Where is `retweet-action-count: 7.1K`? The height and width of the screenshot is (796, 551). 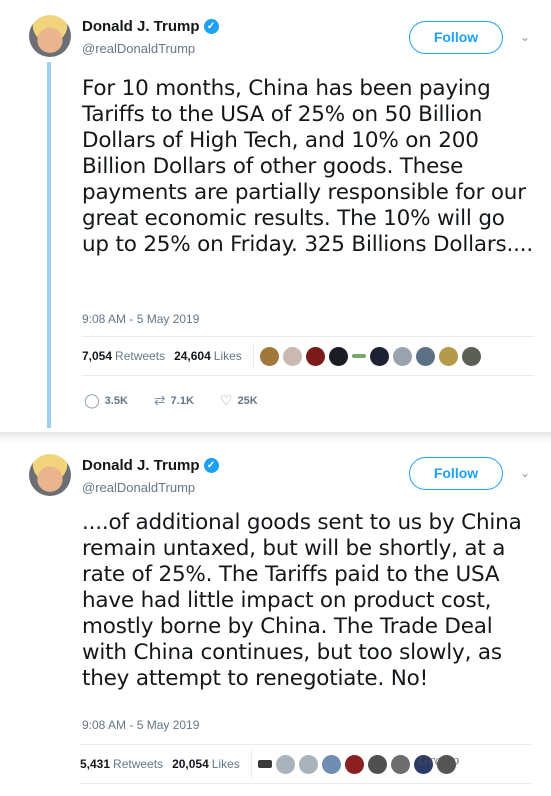
retweet-action-count: 7.1K is located at coordinates (182, 400).